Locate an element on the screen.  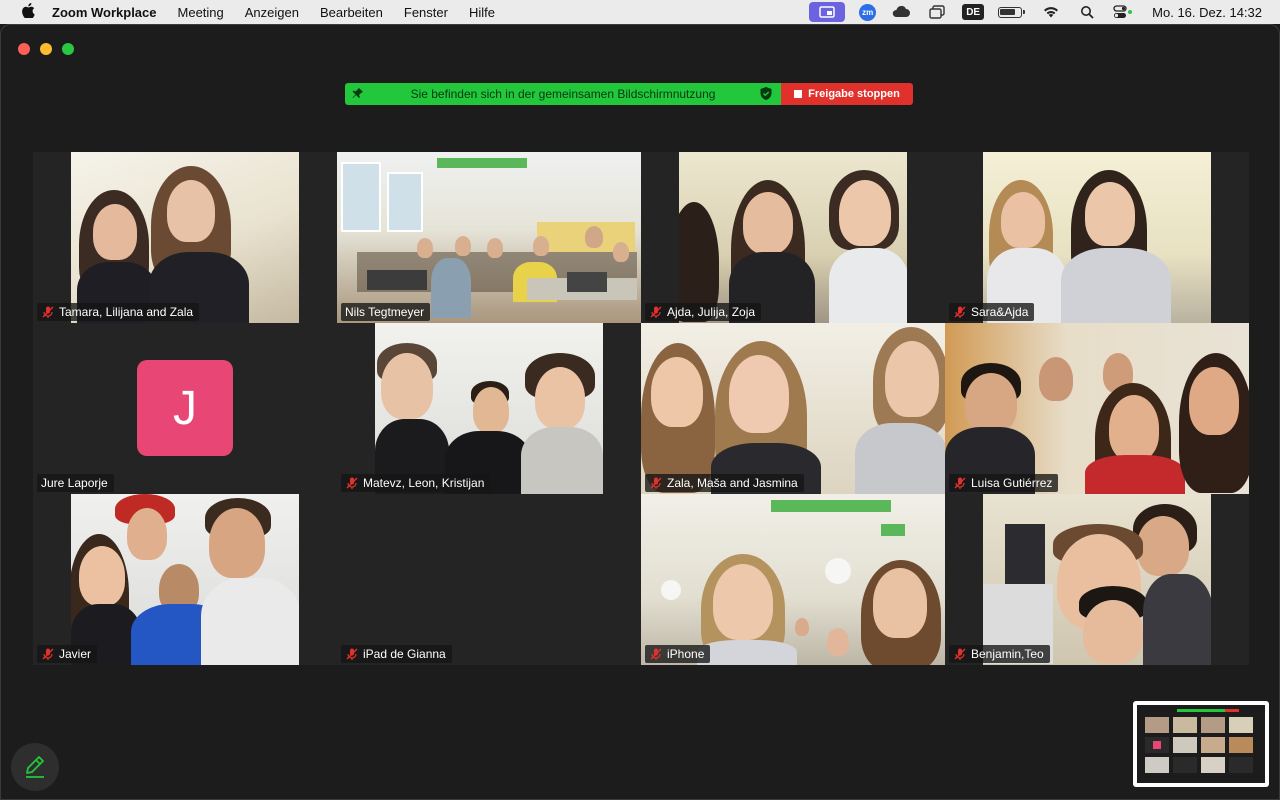
participant-name-label: Benjamin,Teo is located at coordinates (999, 654).